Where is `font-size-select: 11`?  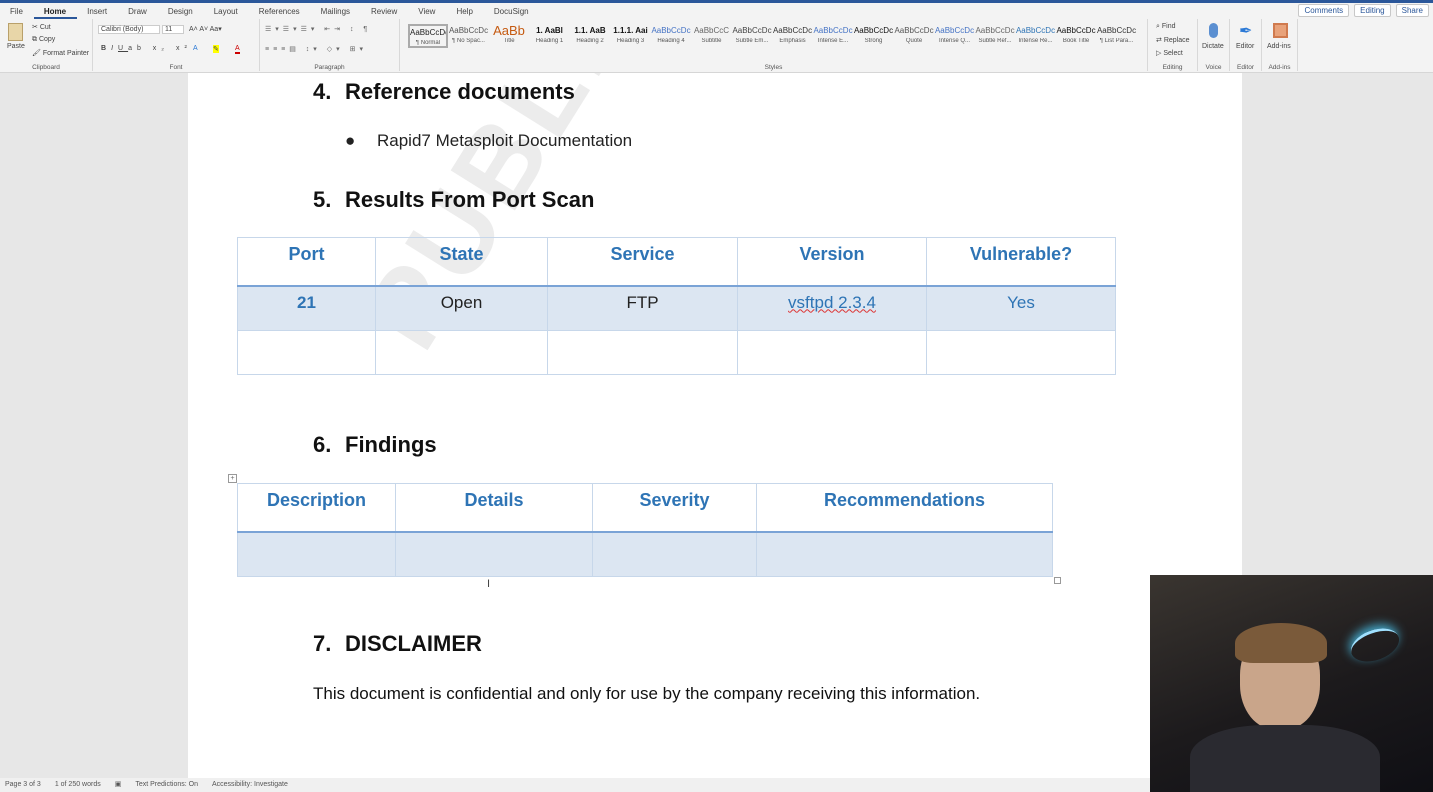 font-size-select: 11 is located at coordinates (173, 29).